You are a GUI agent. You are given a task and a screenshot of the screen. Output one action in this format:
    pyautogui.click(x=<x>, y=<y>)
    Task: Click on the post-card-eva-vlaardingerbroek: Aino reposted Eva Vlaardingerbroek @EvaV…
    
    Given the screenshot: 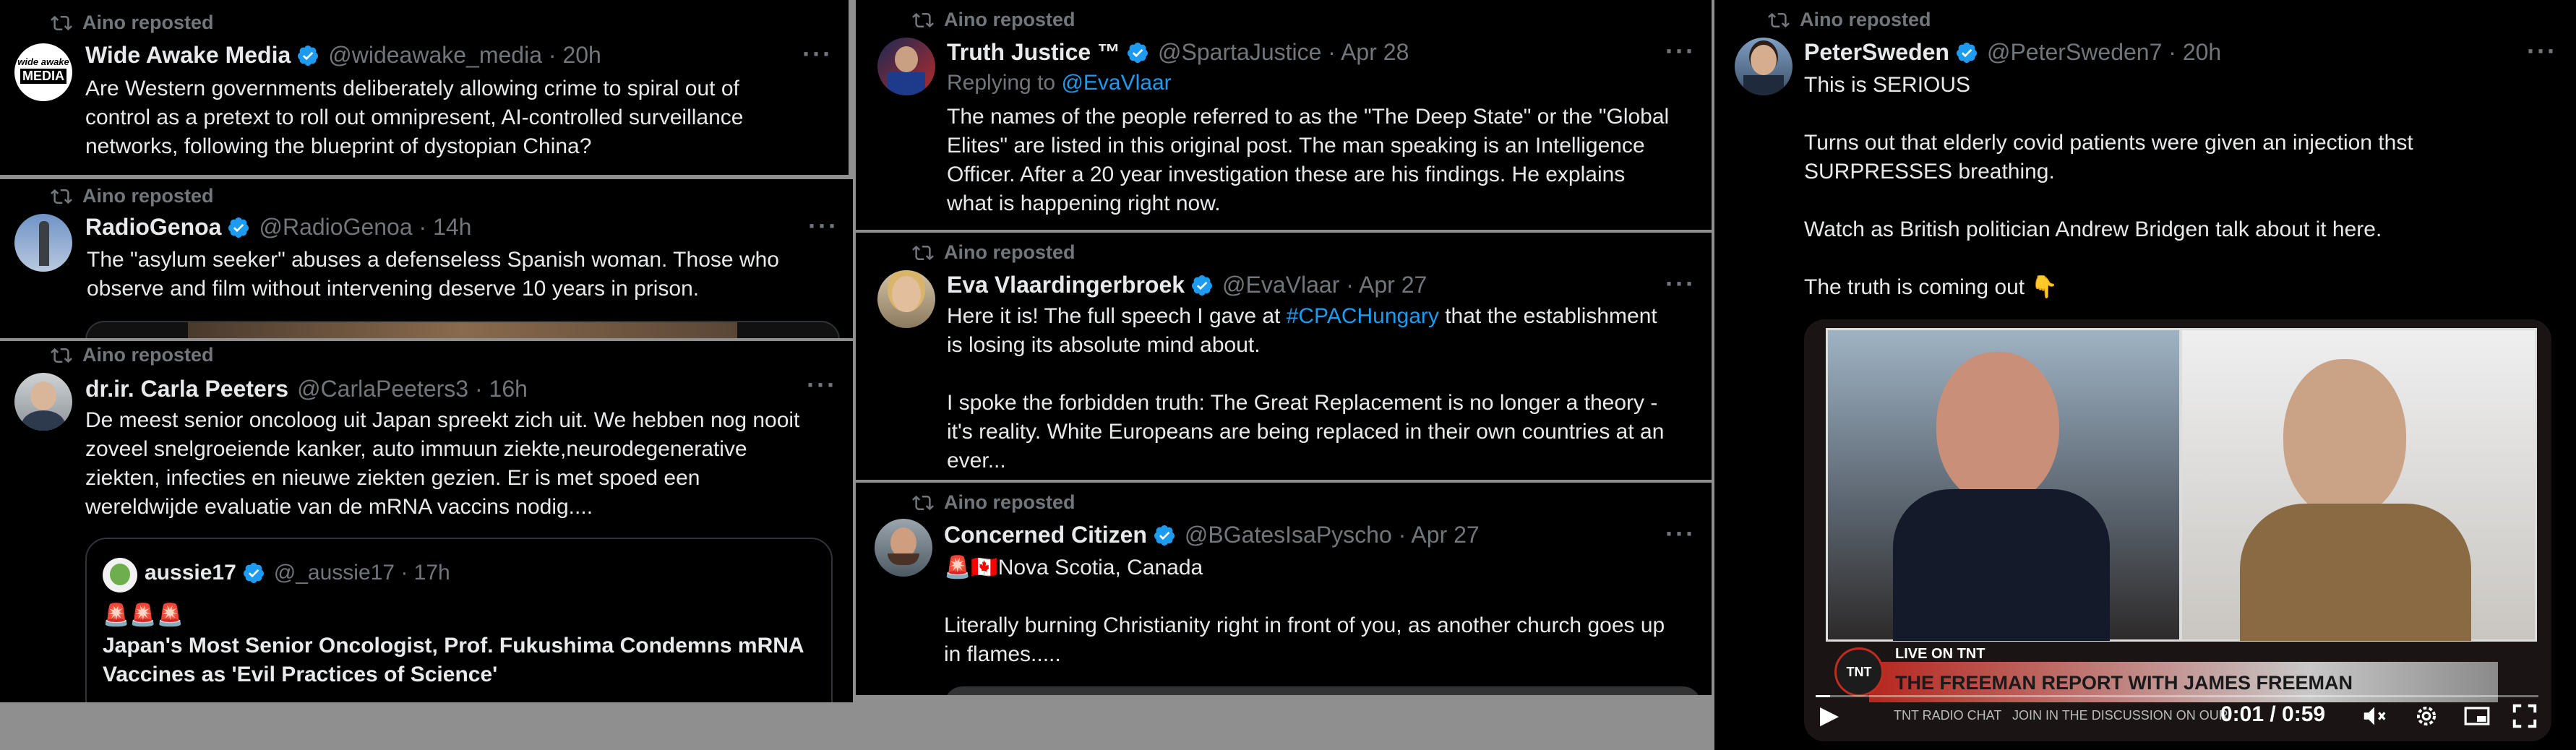 What is the action you would take?
    pyautogui.click(x=1284, y=356)
    